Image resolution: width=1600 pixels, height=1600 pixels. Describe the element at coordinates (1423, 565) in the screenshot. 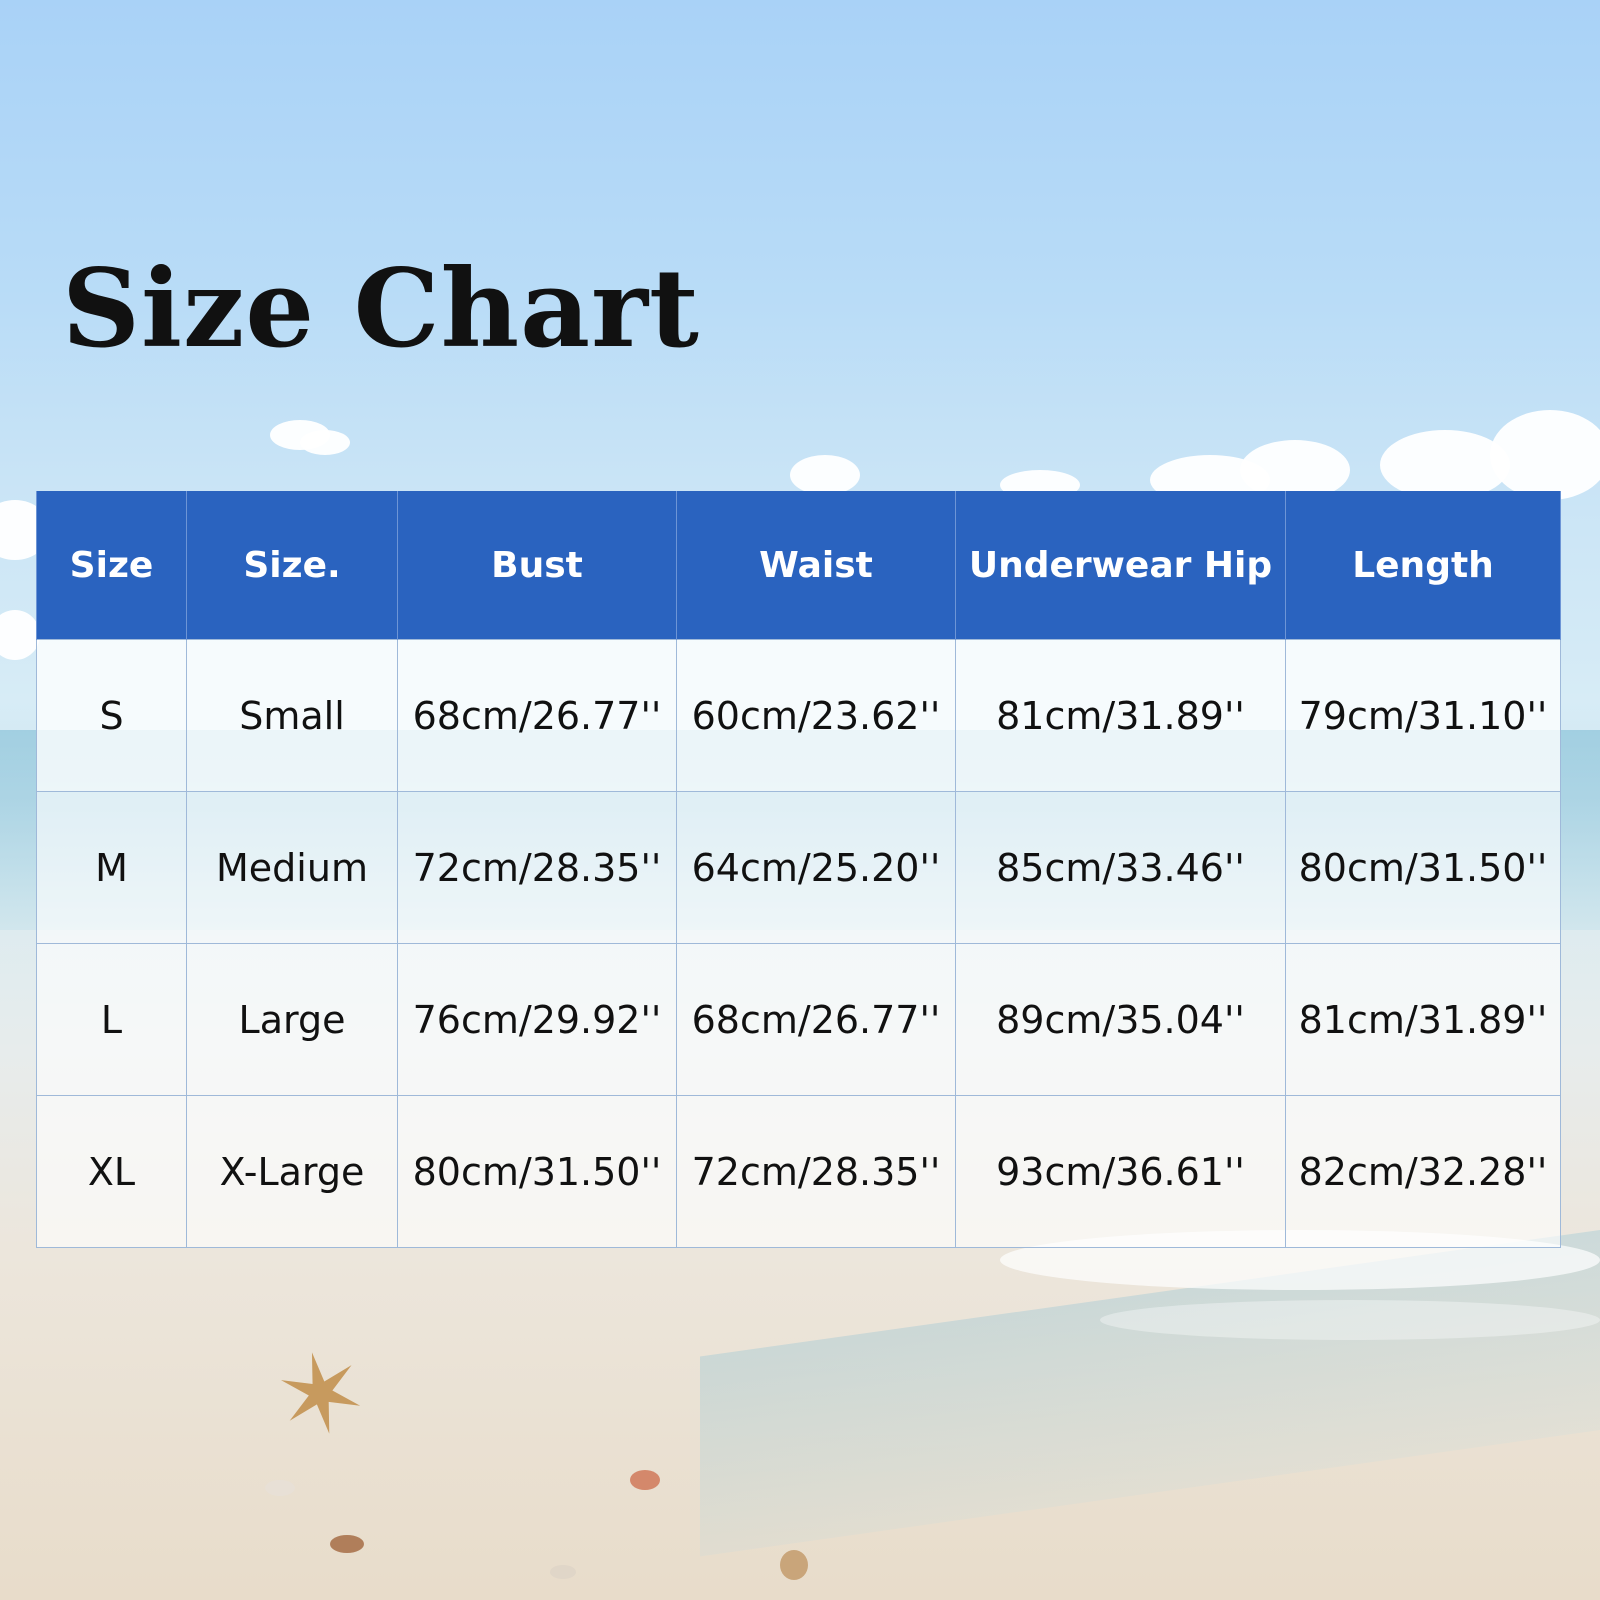

I see `header-length: Length` at that location.